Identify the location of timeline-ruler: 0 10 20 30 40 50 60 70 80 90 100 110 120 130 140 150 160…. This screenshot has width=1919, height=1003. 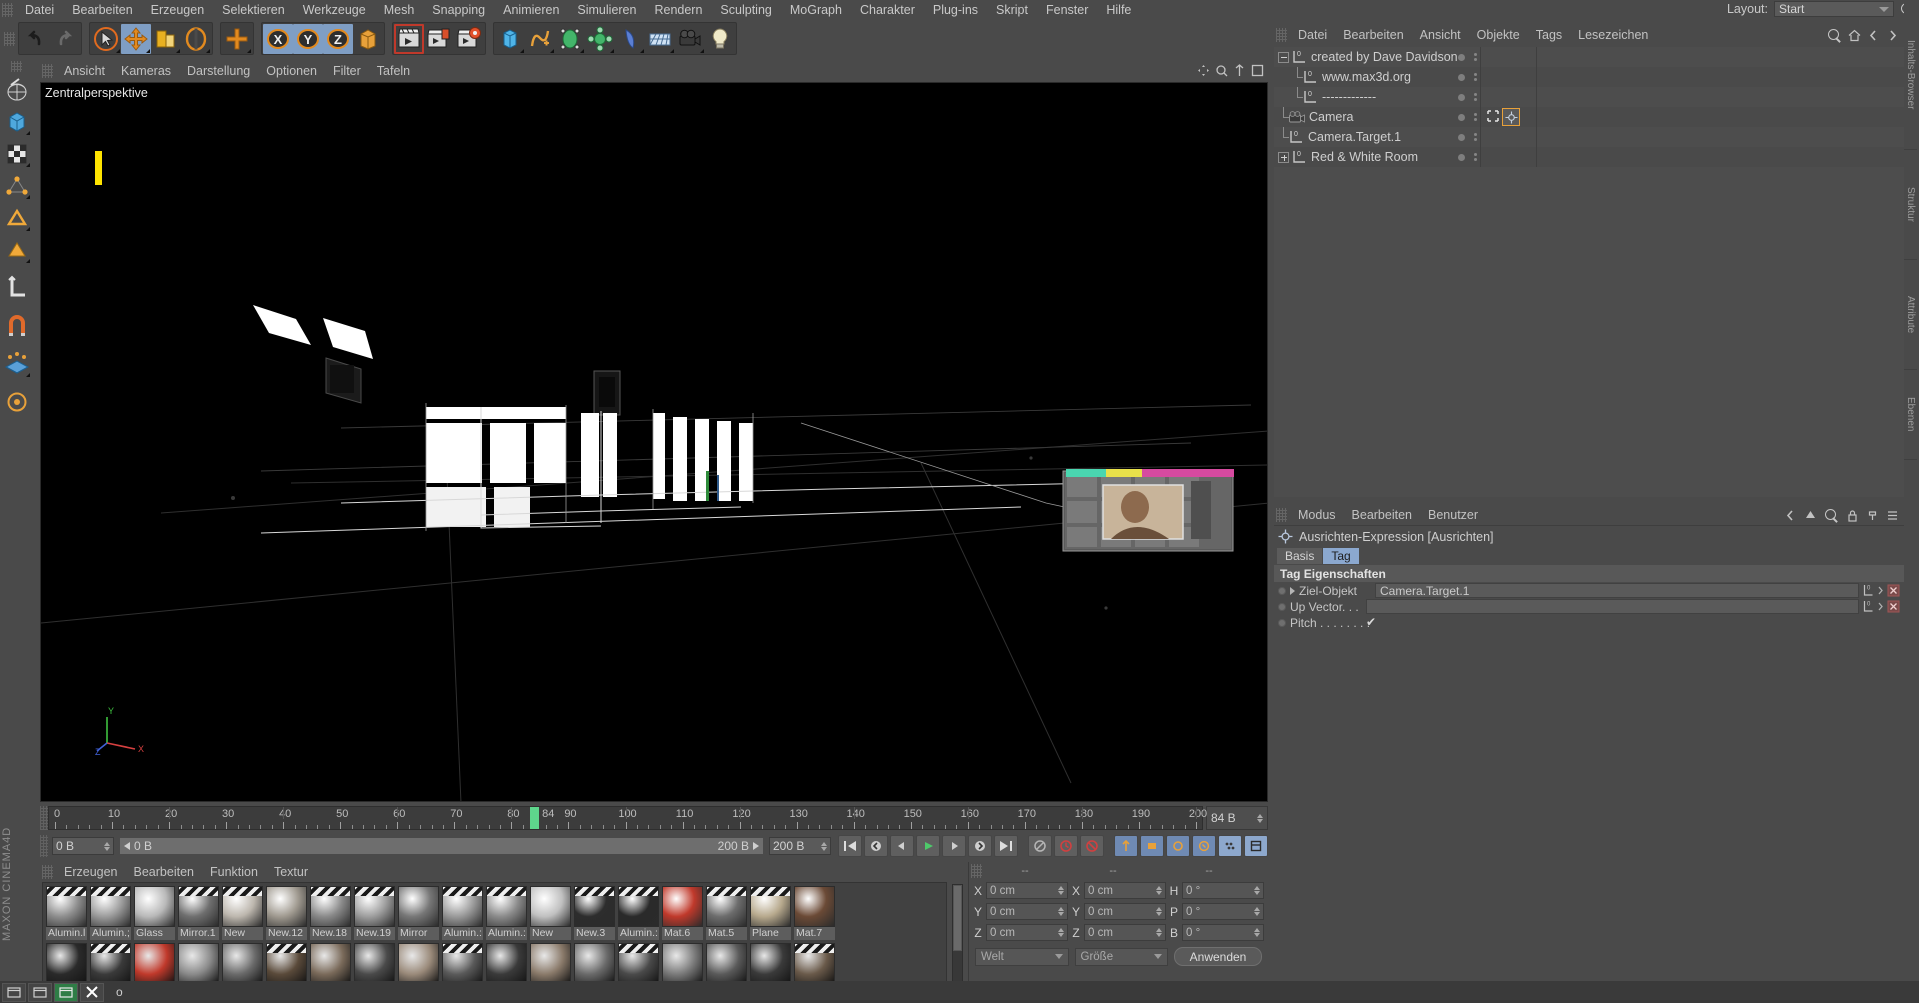
(627, 818).